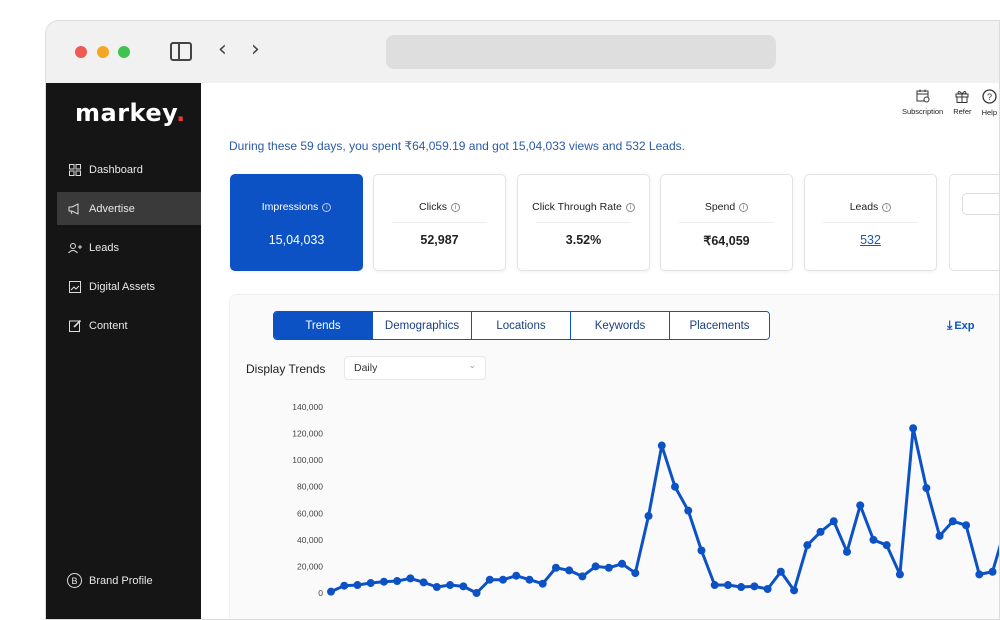 The image size is (1000, 620). What do you see at coordinates (922, 111) in the screenshot?
I see `subscription-label: Subscription` at bounding box center [922, 111].